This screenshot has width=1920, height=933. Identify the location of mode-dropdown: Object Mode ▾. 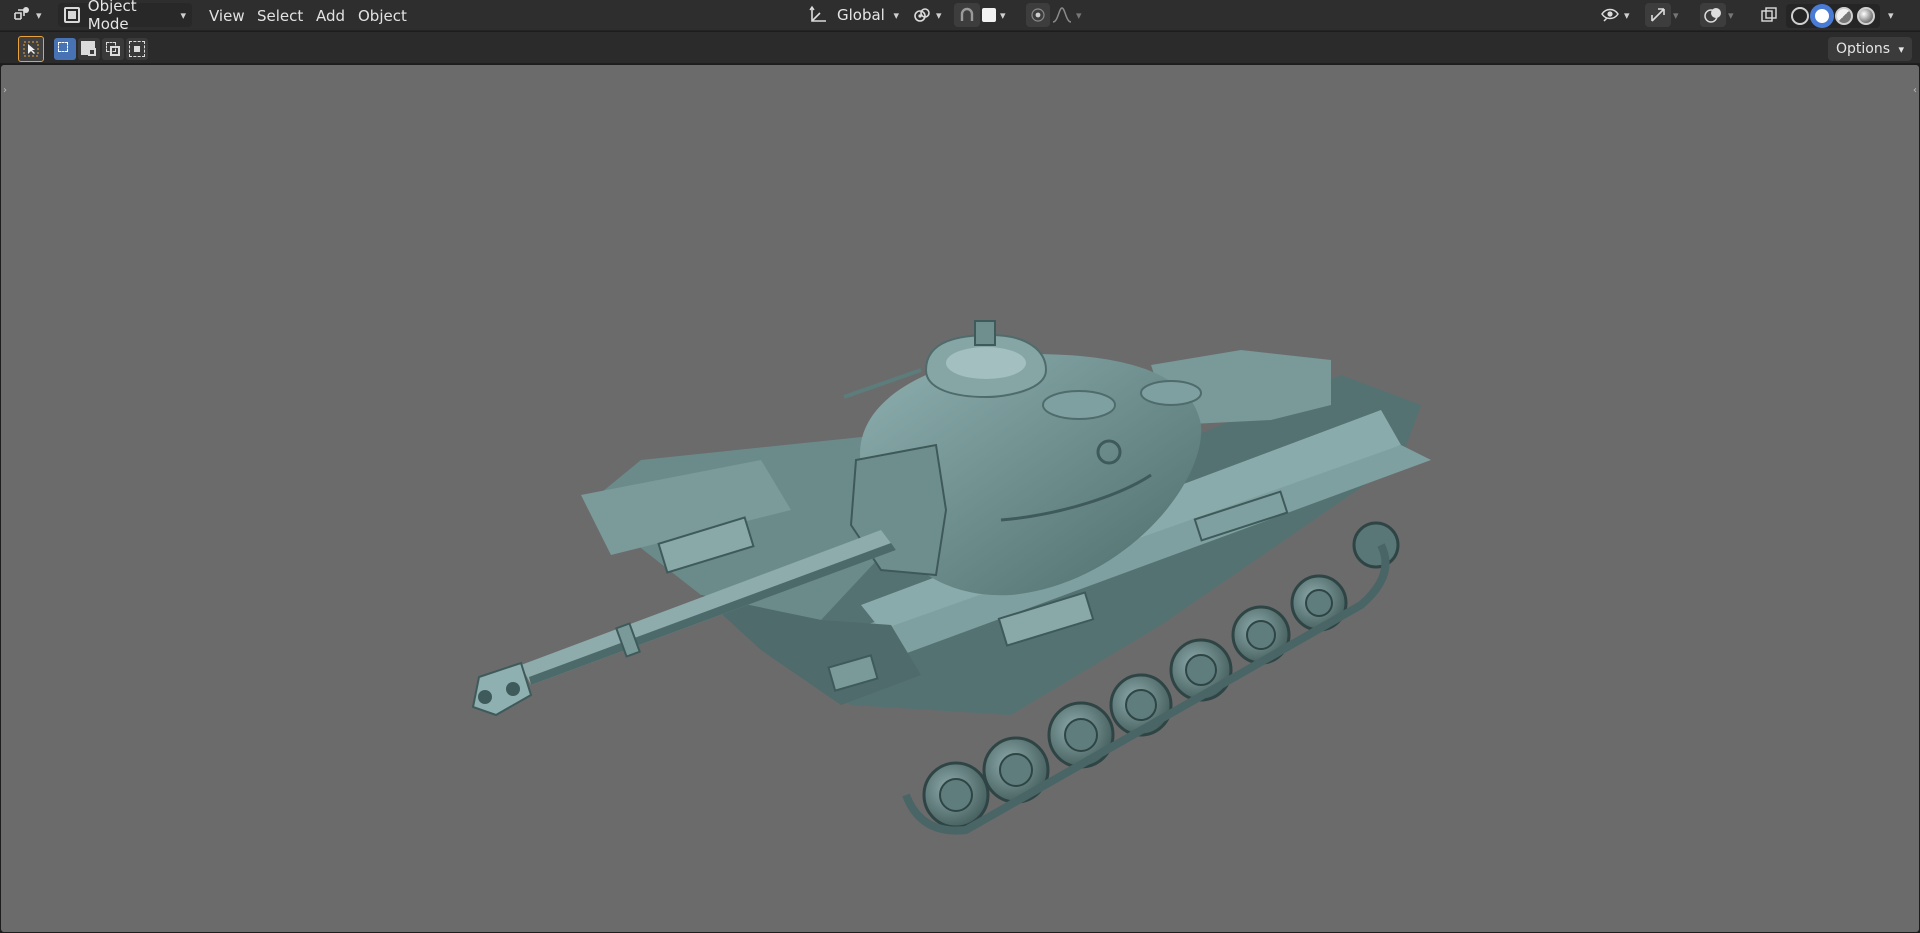
(125, 16).